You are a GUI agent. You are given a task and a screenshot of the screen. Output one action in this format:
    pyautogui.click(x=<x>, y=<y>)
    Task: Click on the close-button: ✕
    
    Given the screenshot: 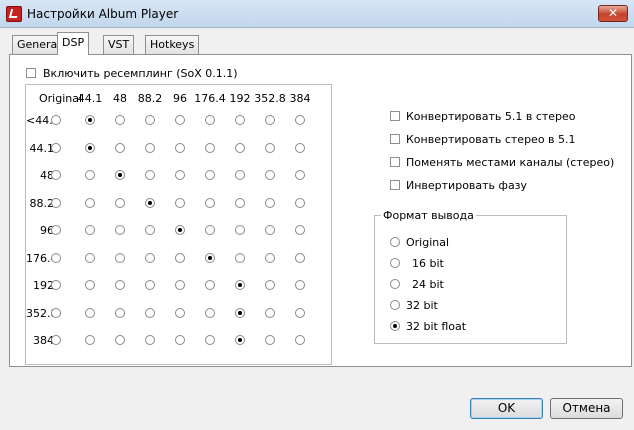 What is the action you would take?
    pyautogui.click(x=613, y=13)
    